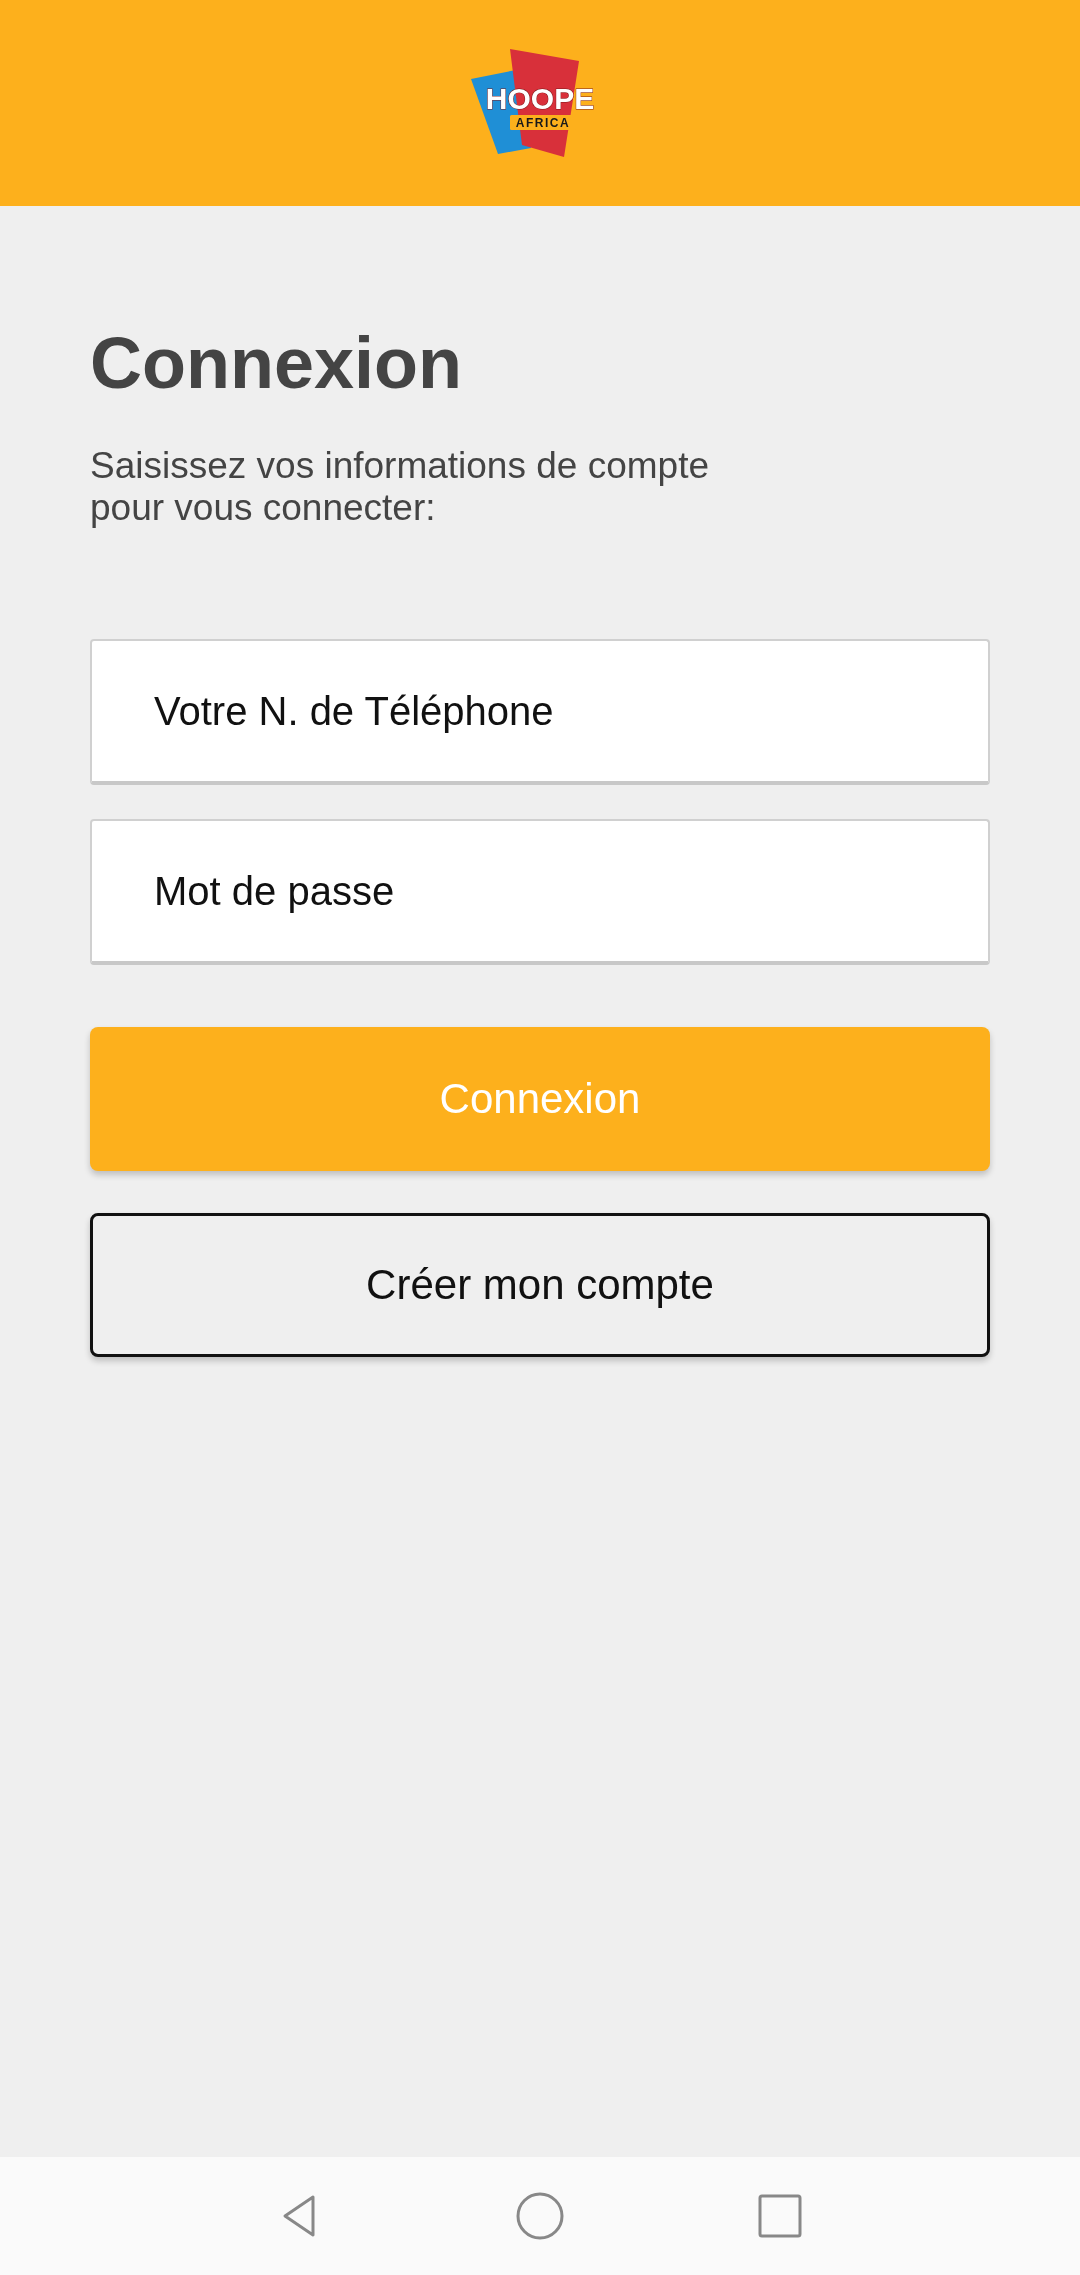 The image size is (1080, 2275). What do you see at coordinates (276, 364) in the screenshot?
I see `page-title: Connexion` at bounding box center [276, 364].